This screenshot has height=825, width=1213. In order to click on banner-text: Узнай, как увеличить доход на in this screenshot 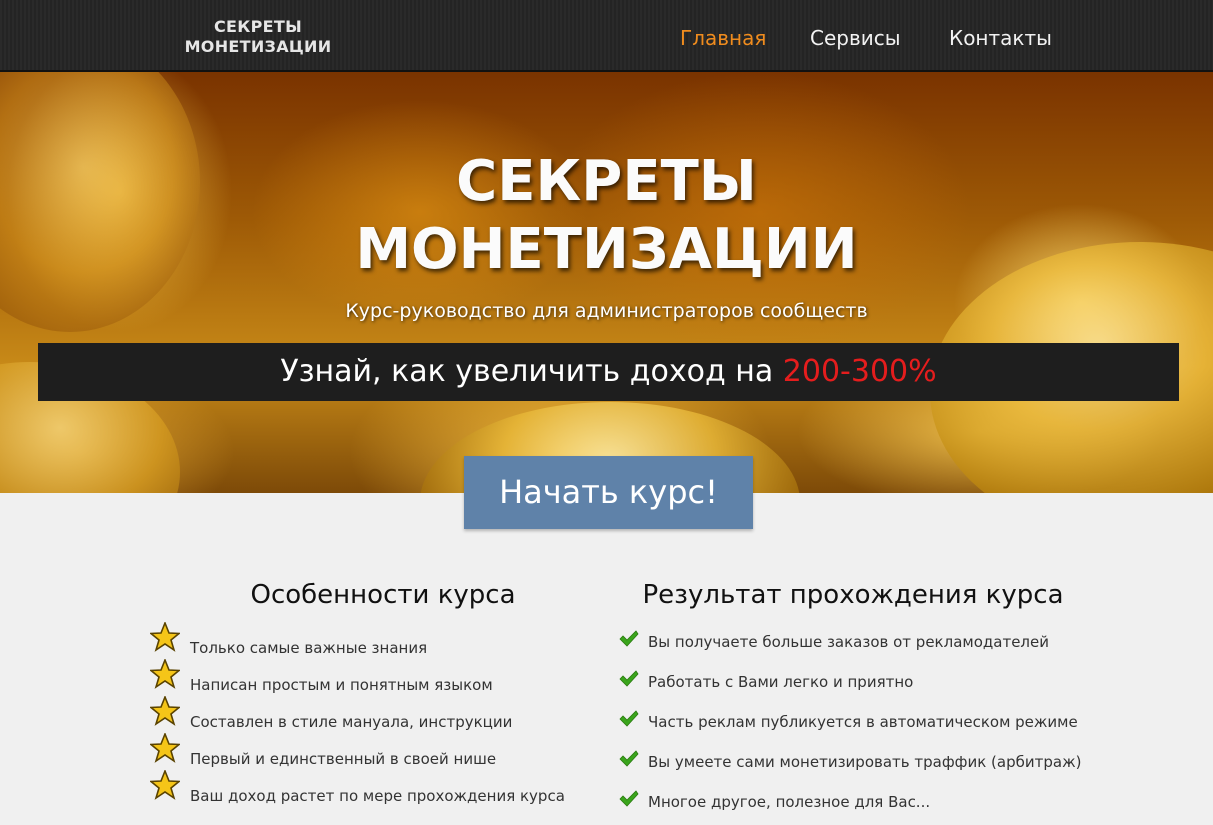, I will do `click(531, 371)`.